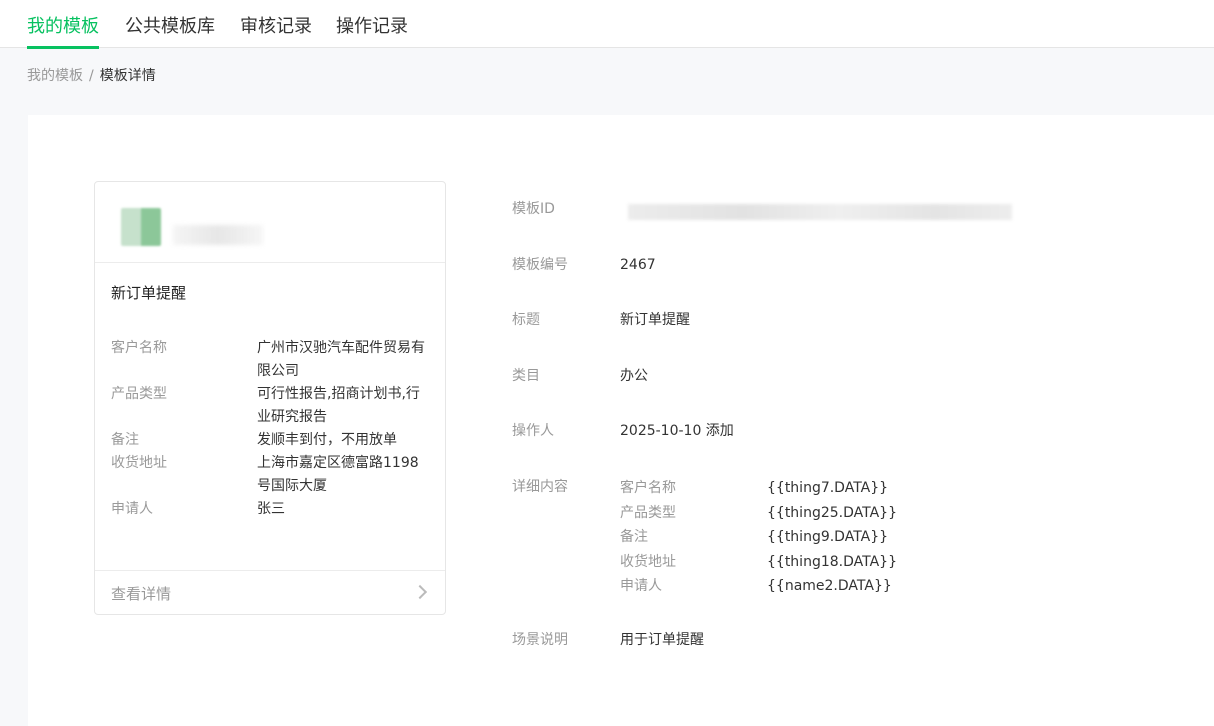  I want to click on card-field-row: 申请人 张三, so click(271, 509).